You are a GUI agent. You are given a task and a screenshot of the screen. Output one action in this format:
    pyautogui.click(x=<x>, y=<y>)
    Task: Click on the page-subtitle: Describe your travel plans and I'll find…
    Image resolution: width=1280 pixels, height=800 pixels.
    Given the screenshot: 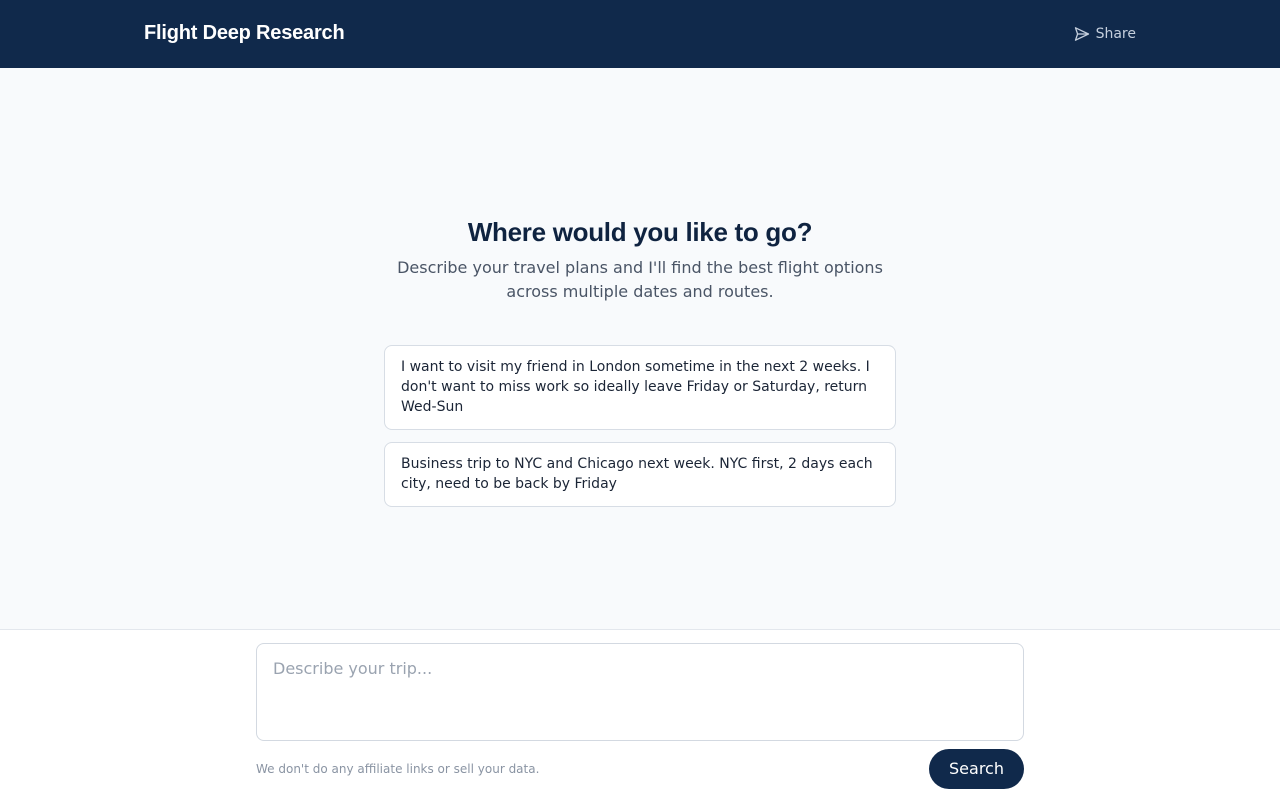 What is the action you would take?
    pyautogui.click(x=640, y=279)
    